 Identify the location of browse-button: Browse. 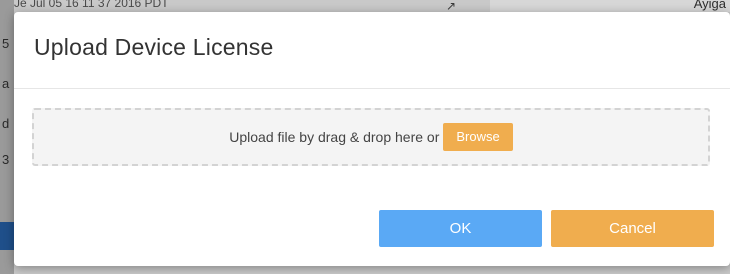
(478, 137).